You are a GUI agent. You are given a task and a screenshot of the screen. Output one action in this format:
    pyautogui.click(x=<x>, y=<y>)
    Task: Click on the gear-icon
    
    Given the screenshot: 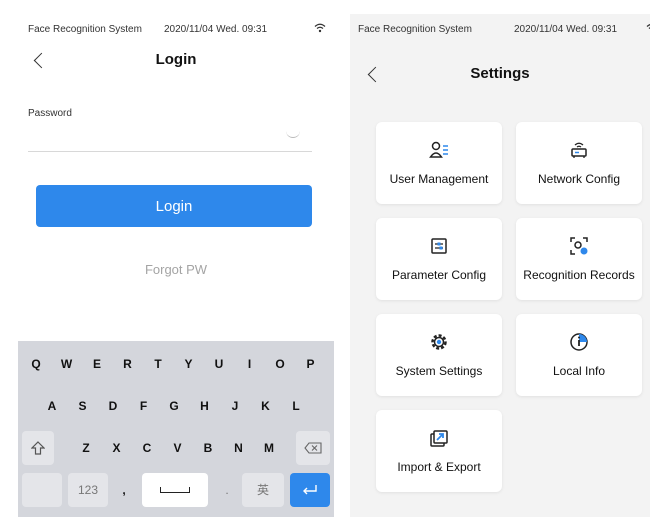 What is the action you would take?
    pyautogui.click(x=439, y=344)
    